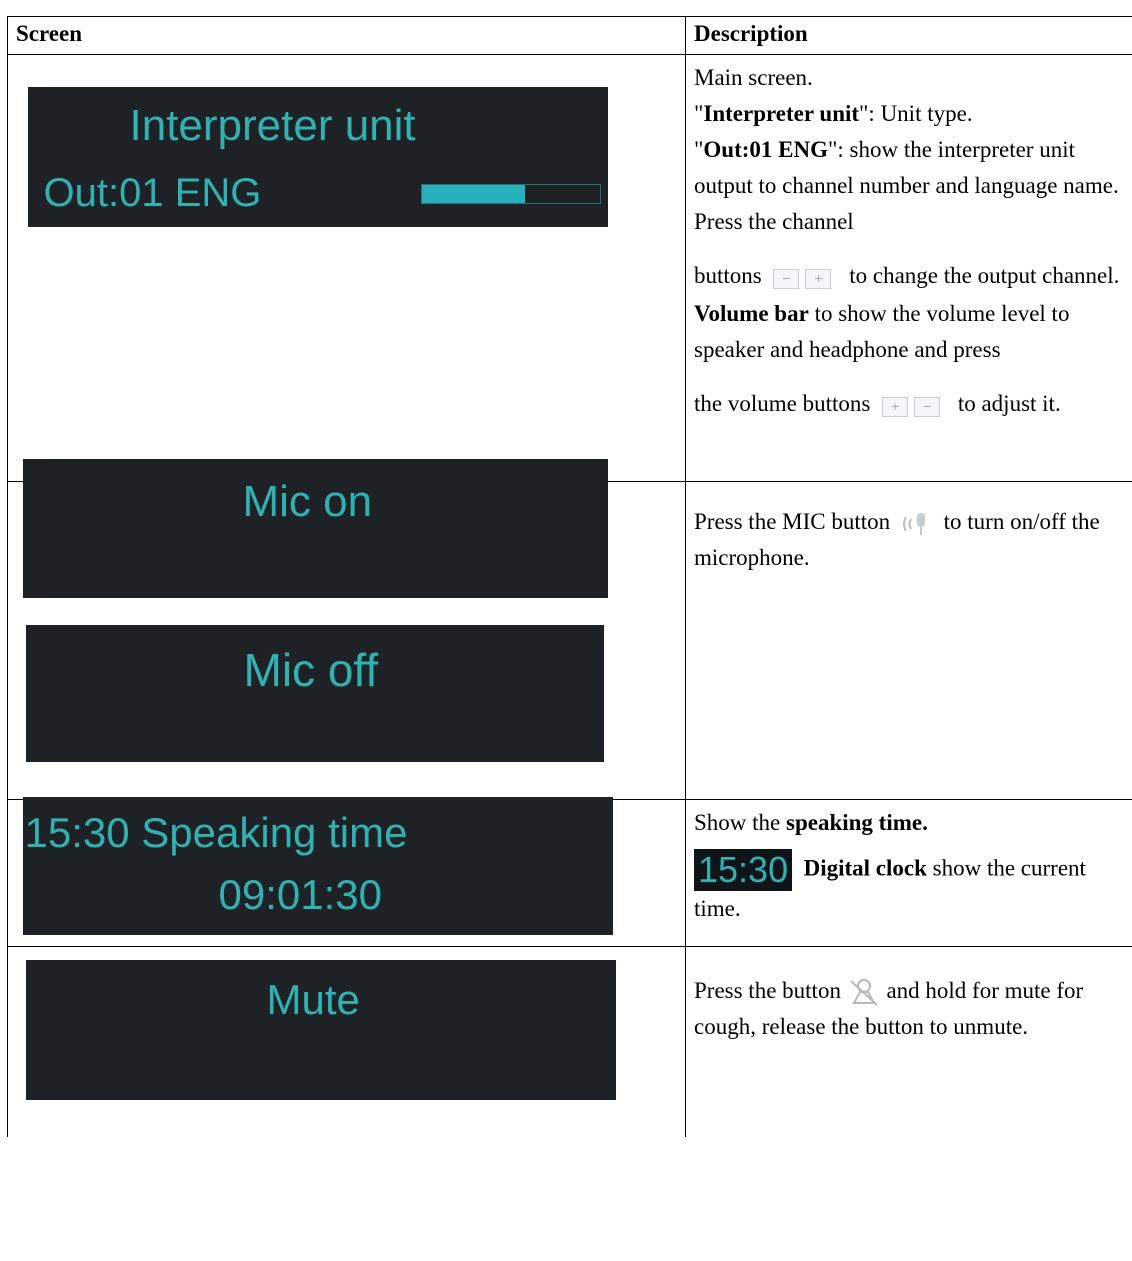 The width and height of the screenshot is (1132, 1261). I want to click on desc-volume-buttons: the volume buttons + − to adjust it., so click(912, 405).